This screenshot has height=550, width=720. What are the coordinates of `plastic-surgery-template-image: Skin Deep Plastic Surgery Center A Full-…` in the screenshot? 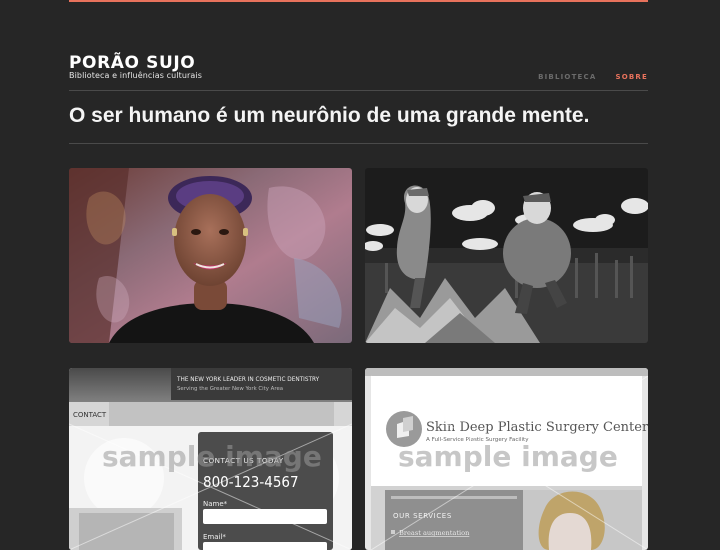 It's located at (506, 459).